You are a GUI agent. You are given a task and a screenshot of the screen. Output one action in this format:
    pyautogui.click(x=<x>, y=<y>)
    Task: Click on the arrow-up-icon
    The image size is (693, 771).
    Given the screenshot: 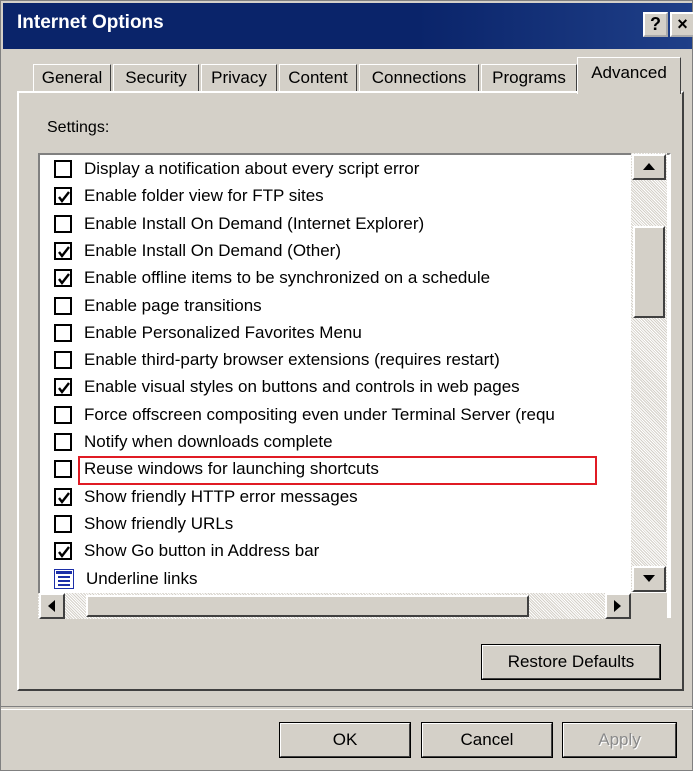 What is the action you would take?
    pyautogui.click(x=649, y=166)
    